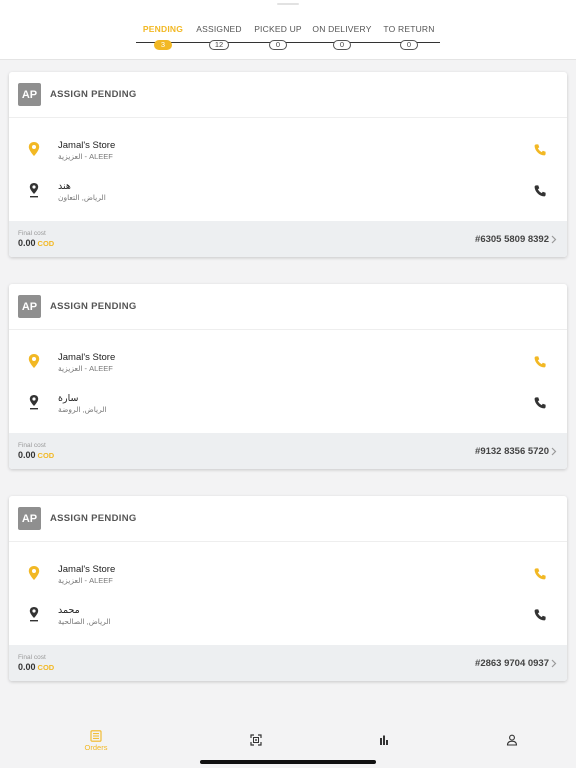  What do you see at coordinates (69, 610) in the screenshot?
I see `dropoff-name: محمد` at bounding box center [69, 610].